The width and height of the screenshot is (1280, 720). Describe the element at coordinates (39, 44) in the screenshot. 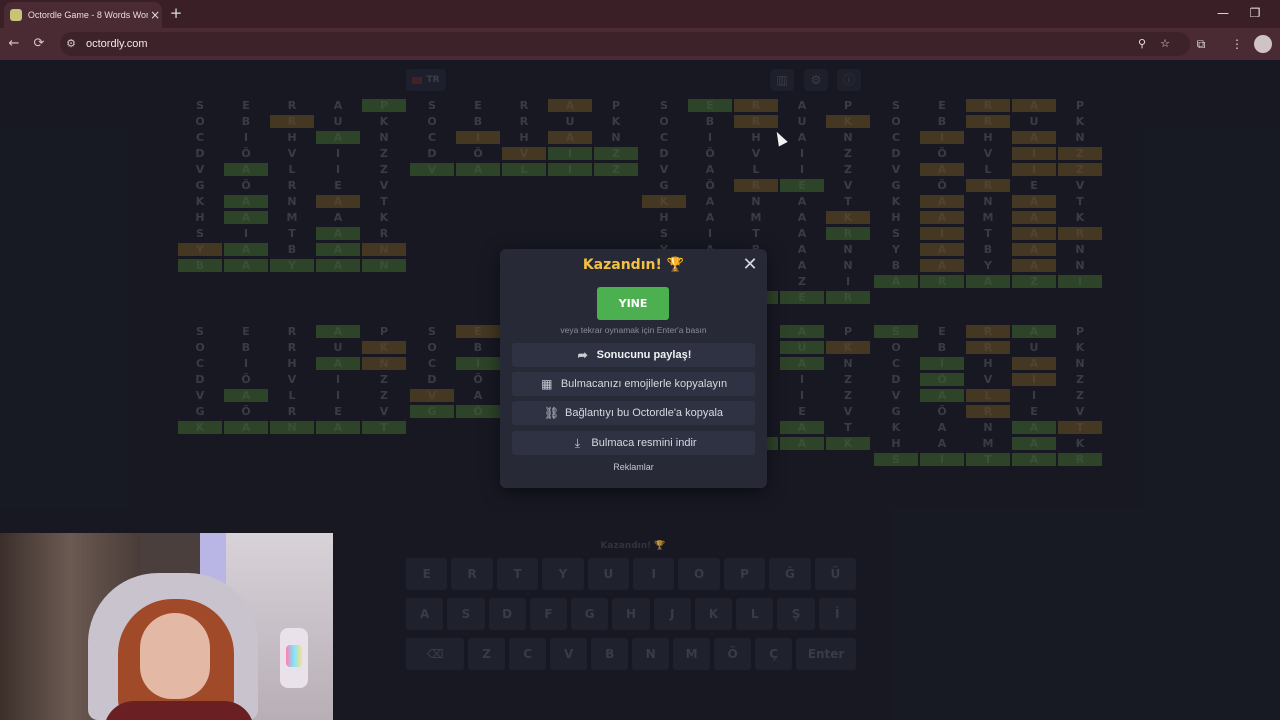

I see `reload-icon: ⟳` at that location.